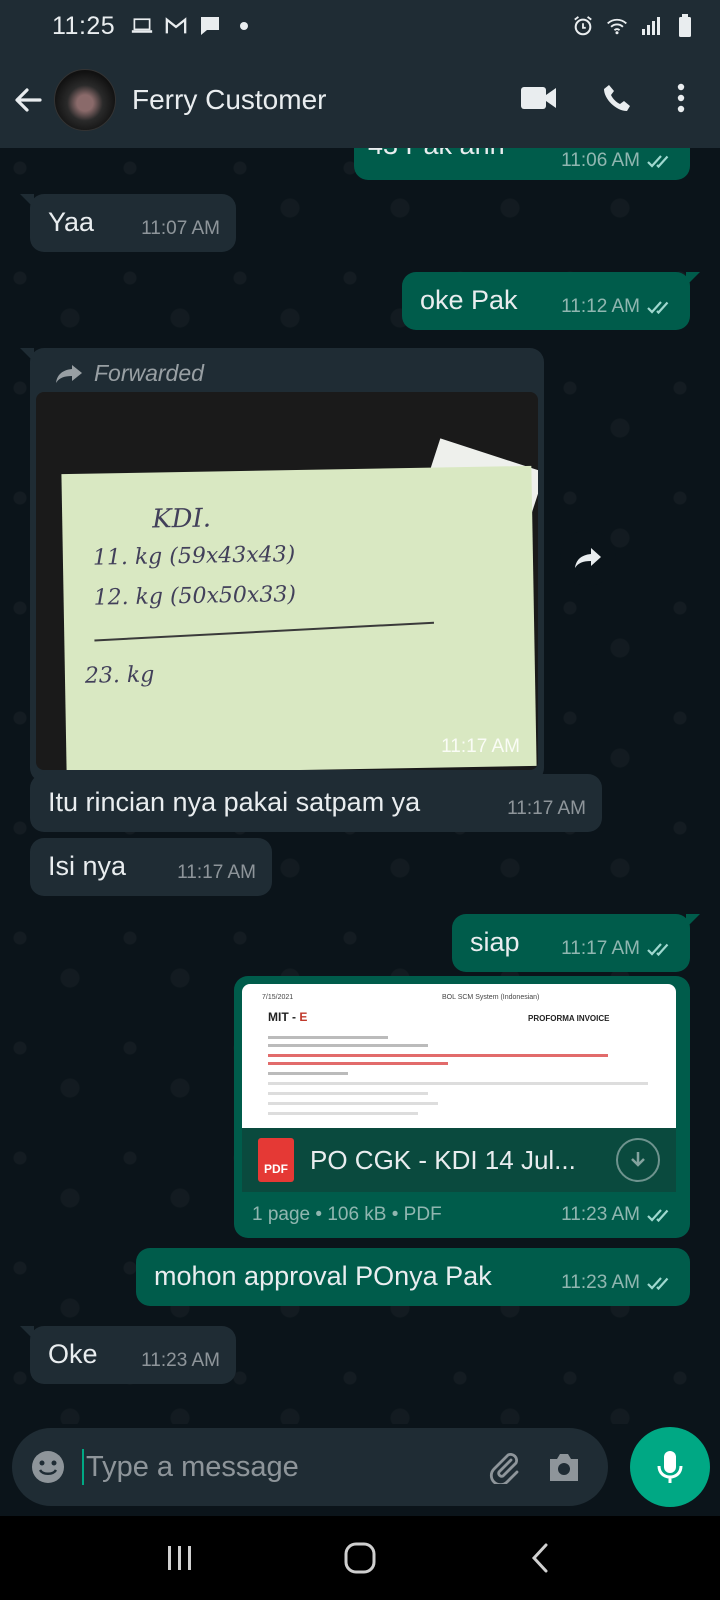  I want to click on back-nav-button, so click(540, 1558).